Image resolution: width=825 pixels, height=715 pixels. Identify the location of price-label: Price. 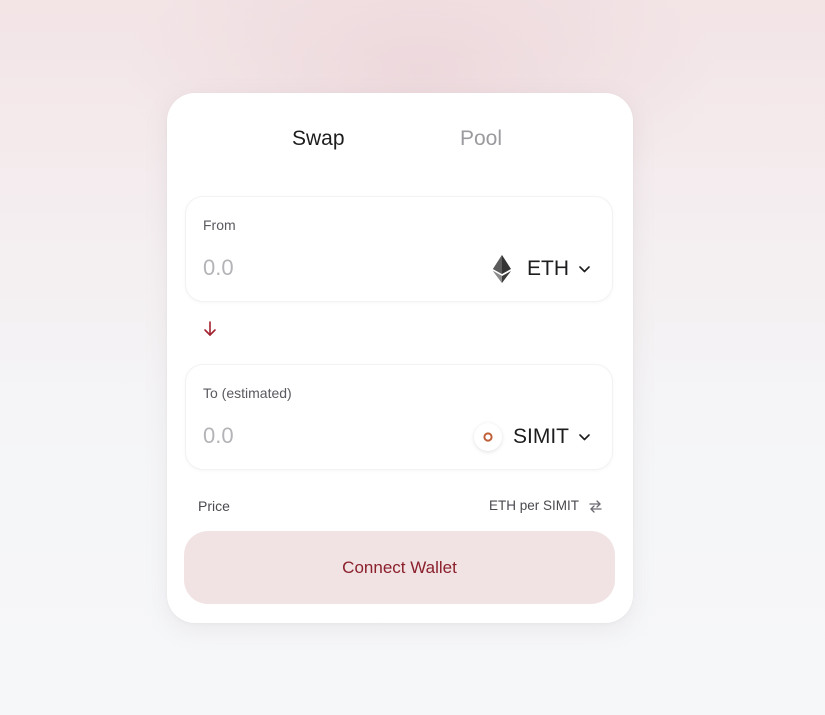
(214, 506).